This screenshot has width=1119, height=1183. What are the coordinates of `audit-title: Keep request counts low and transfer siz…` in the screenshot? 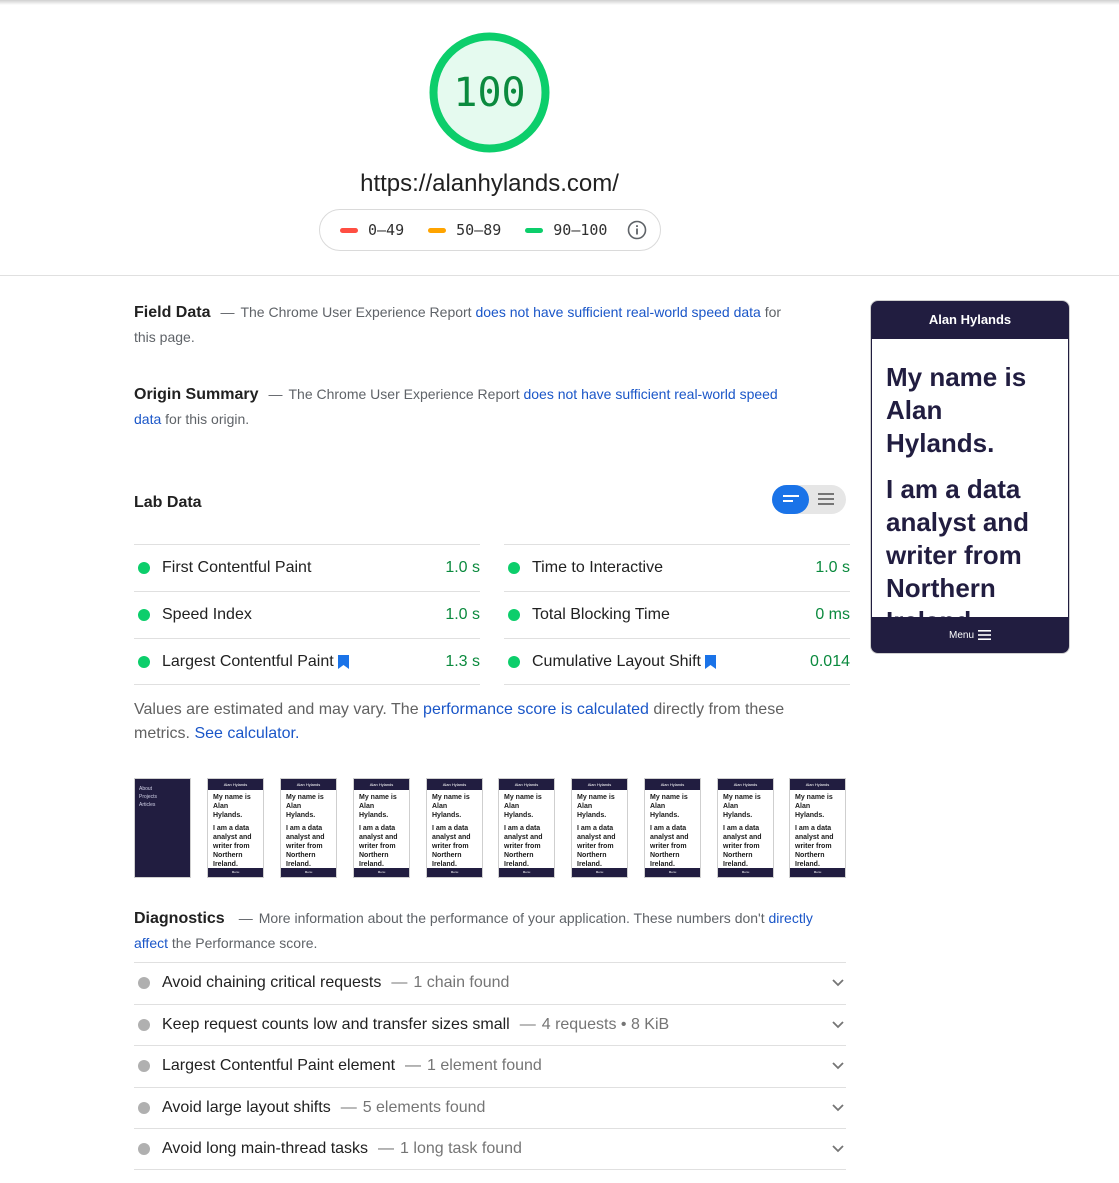 It's located at (336, 1024).